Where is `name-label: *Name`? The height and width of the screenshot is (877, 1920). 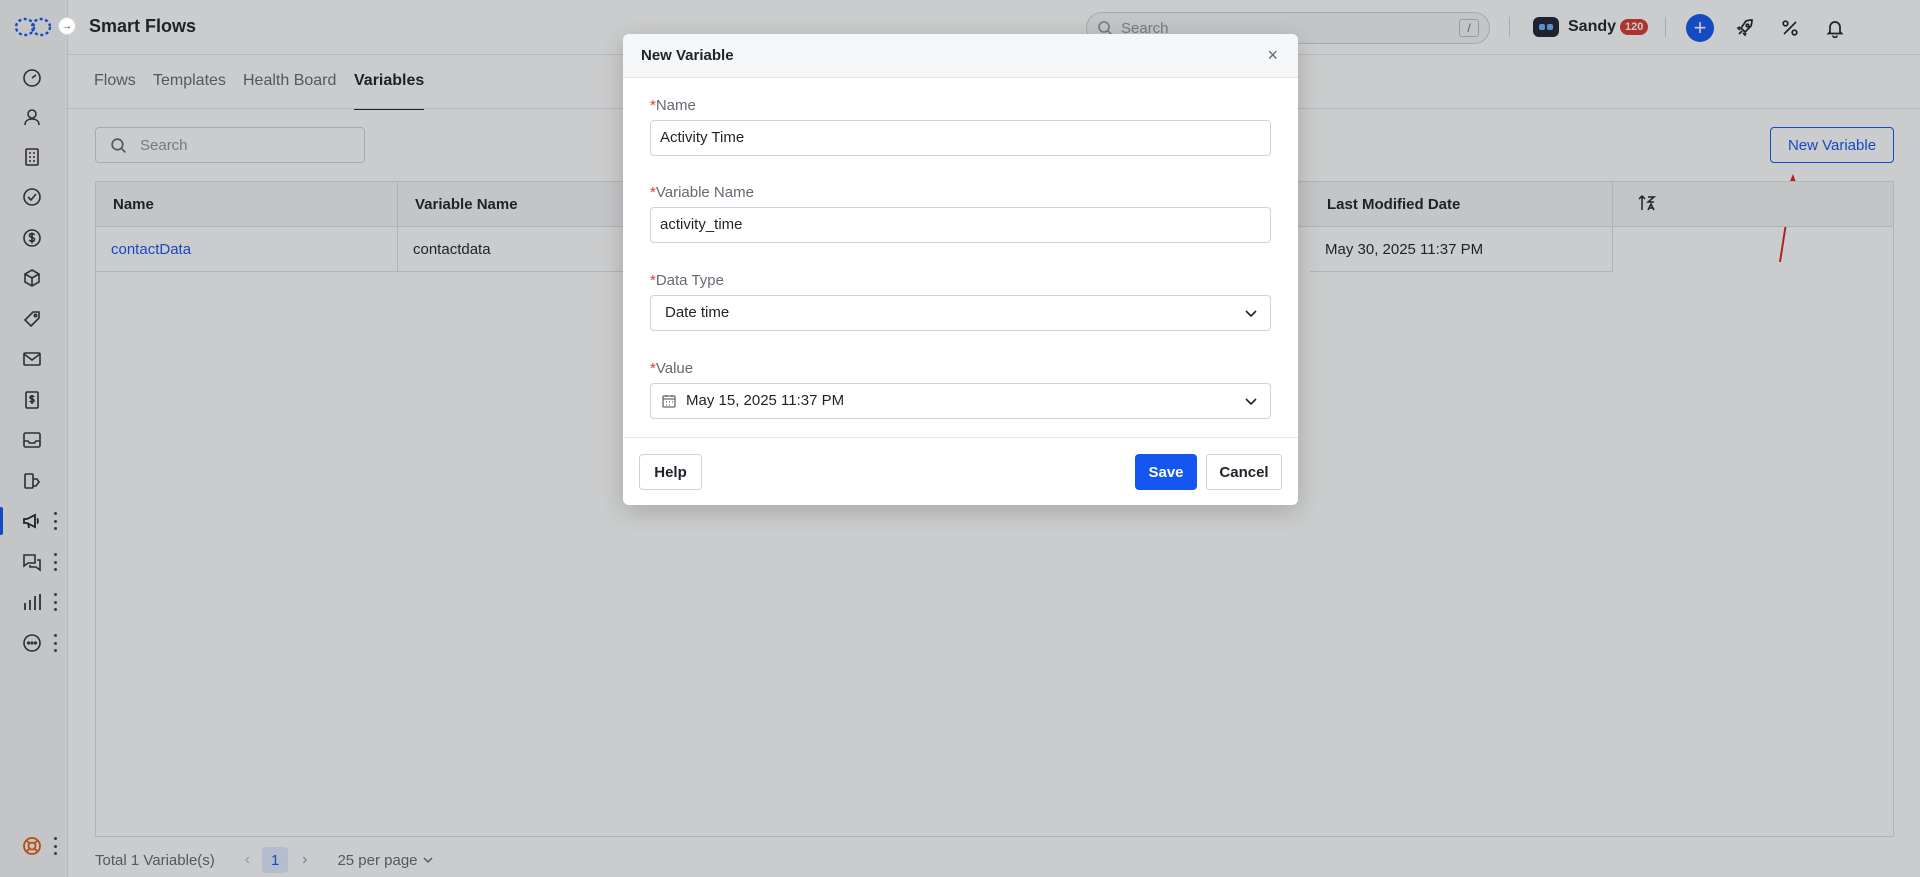 name-label: *Name is located at coordinates (673, 105).